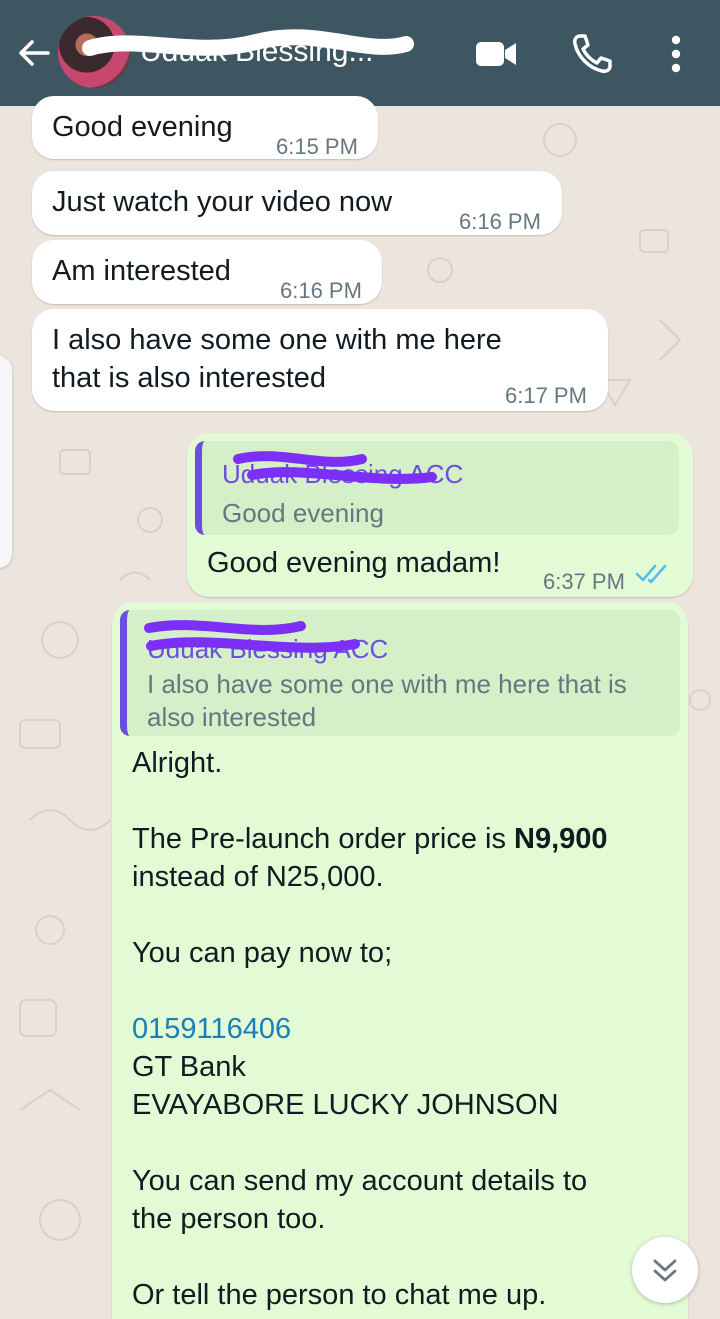 Image resolution: width=720 pixels, height=1319 pixels. I want to click on message-text: Good evening madam!, so click(354, 563).